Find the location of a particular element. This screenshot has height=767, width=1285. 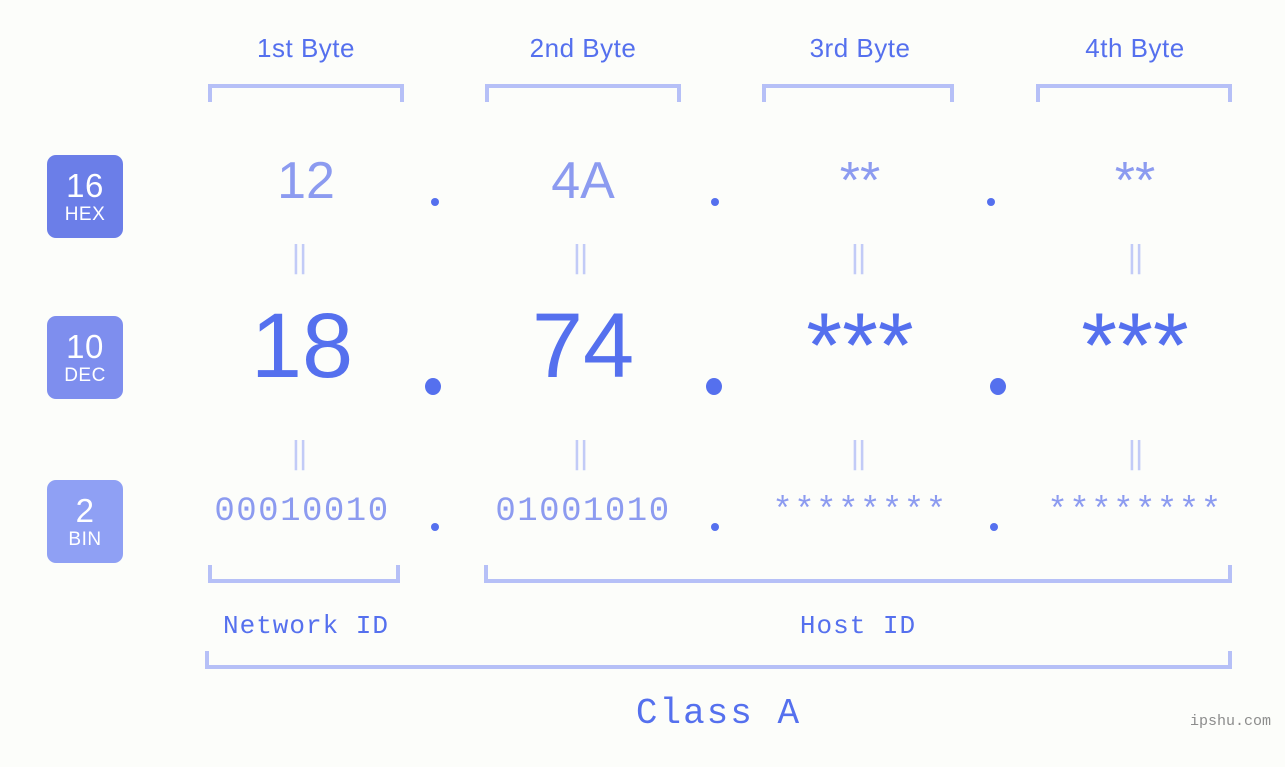

equals-marker-hex-dec-4: ‖ is located at coordinates (1136, 260).